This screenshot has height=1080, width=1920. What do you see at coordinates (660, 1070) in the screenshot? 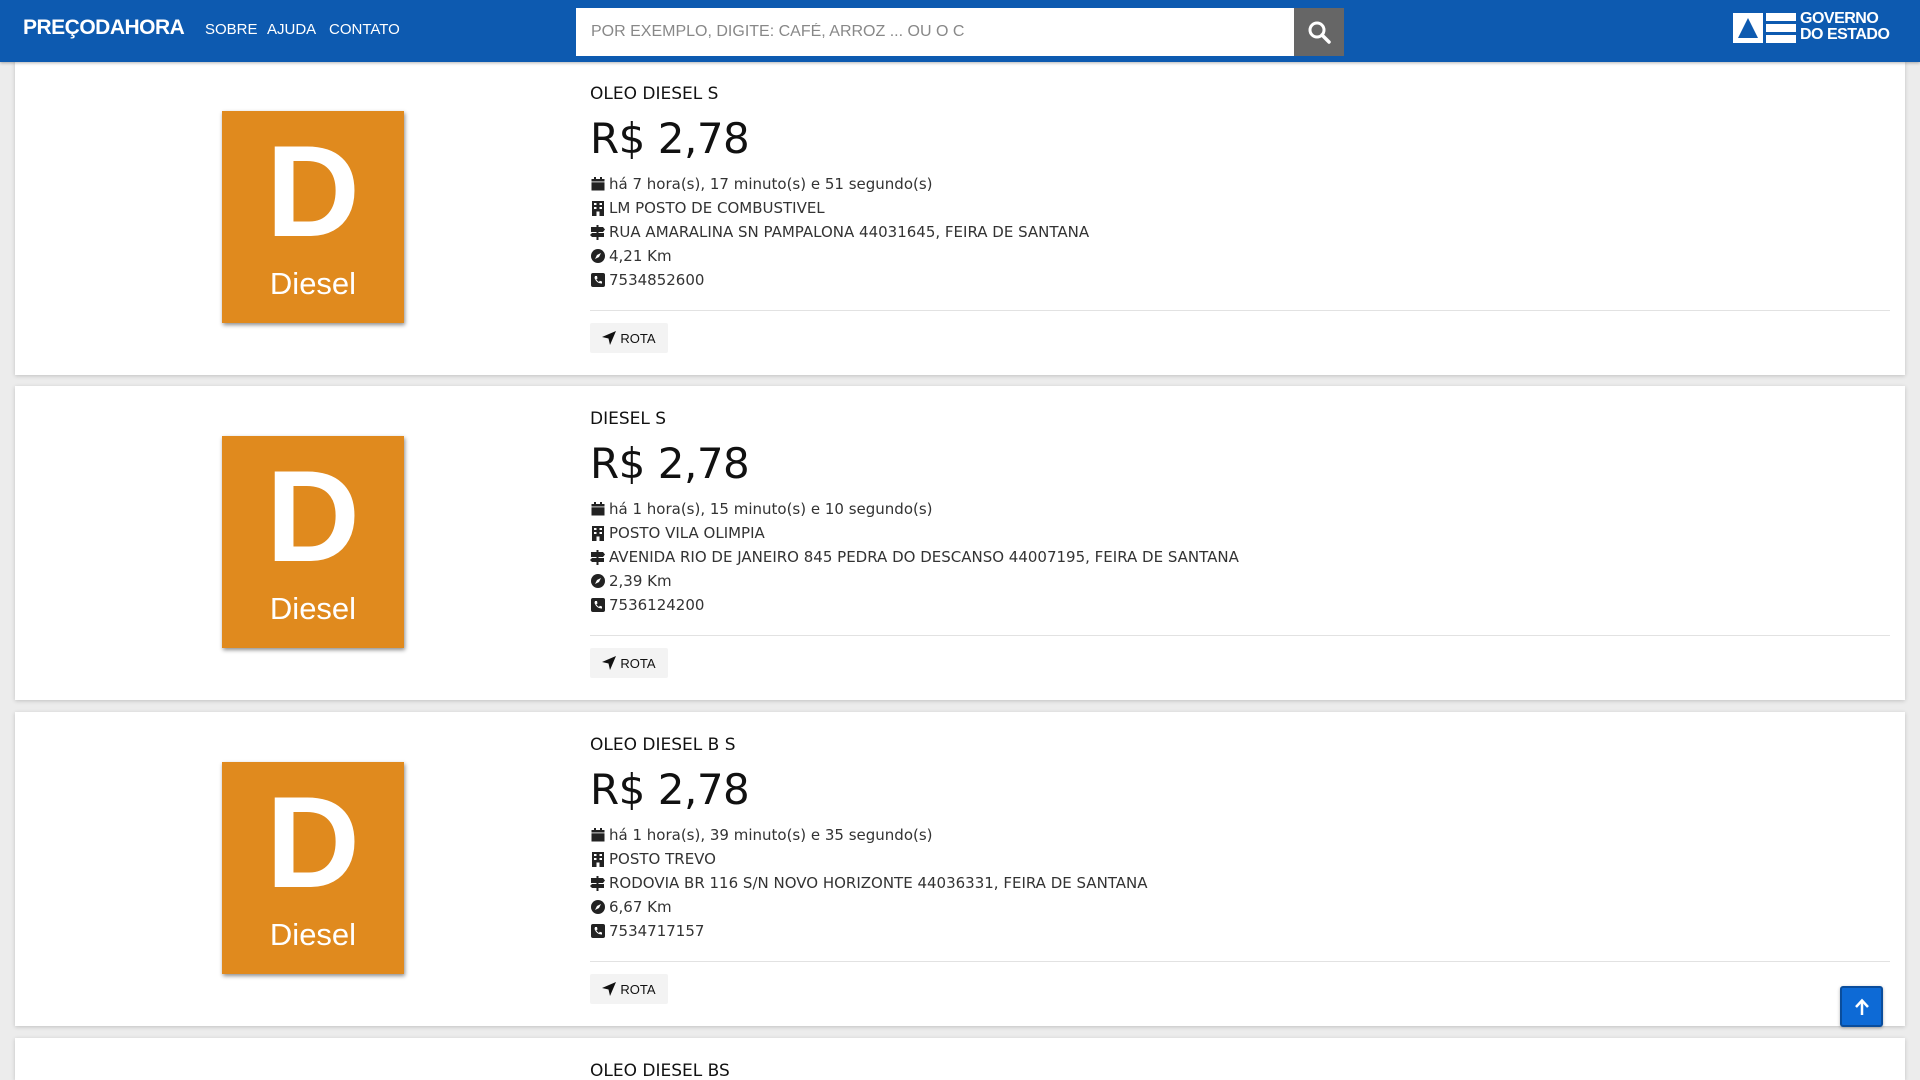
I see `product-name: OLEO DIESEL BS` at bounding box center [660, 1070].